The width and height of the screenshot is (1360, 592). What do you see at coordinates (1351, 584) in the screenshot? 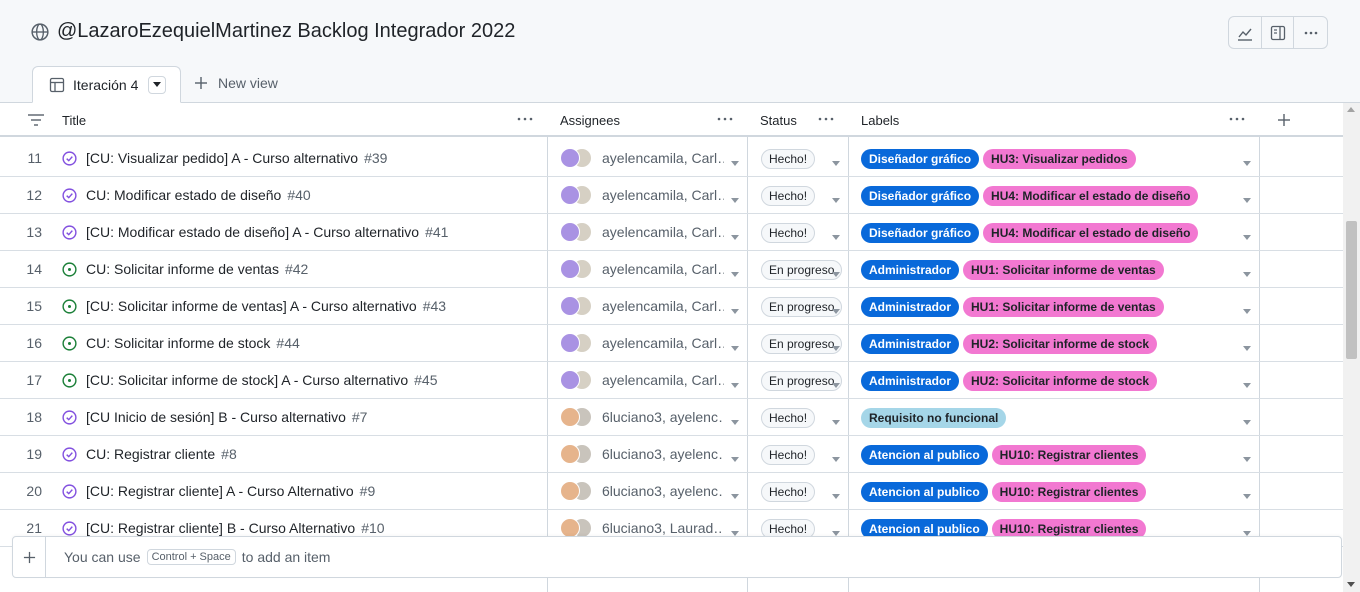
I see `scroll-down-arrow` at bounding box center [1351, 584].